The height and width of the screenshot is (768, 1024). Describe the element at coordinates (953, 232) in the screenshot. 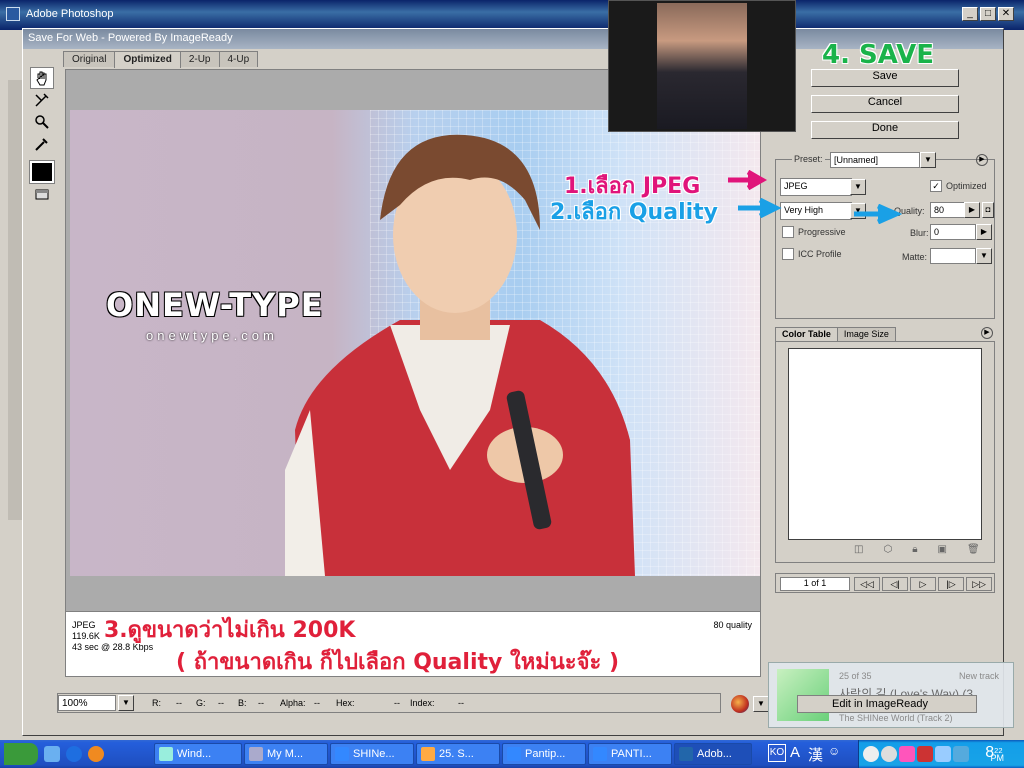

I see `blur-input: 0` at that location.